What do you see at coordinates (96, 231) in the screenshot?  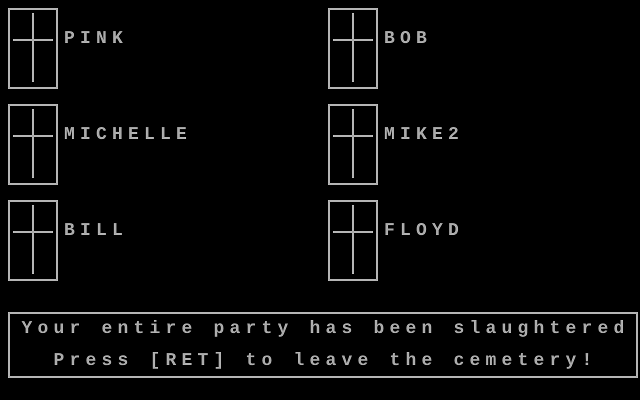 I see `character-name: BILL` at bounding box center [96, 231].